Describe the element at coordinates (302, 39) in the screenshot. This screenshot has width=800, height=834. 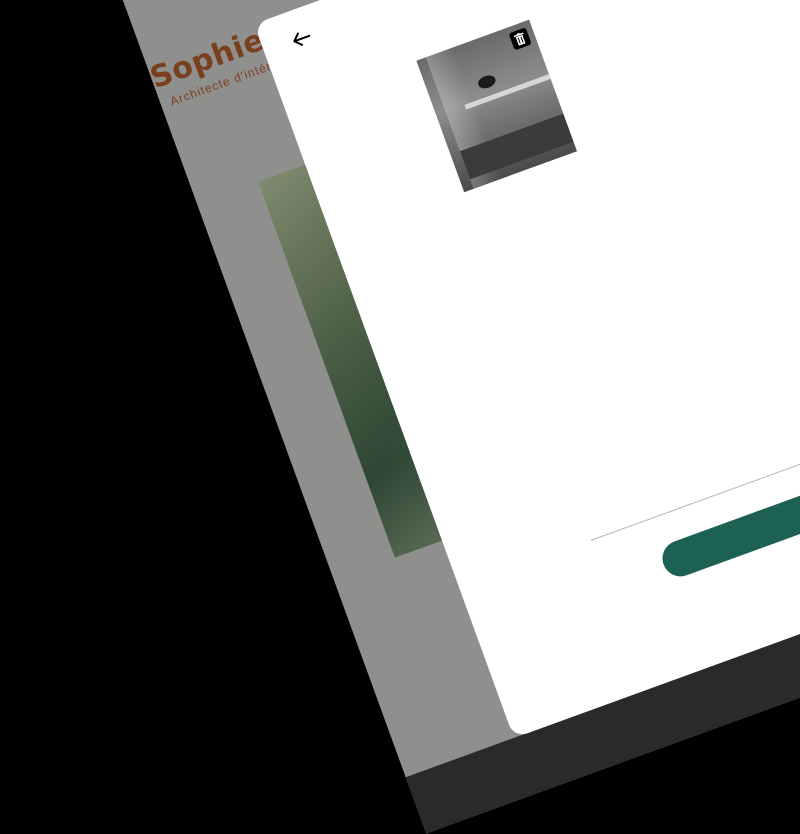
I see `arrow-left-icon` at that location.